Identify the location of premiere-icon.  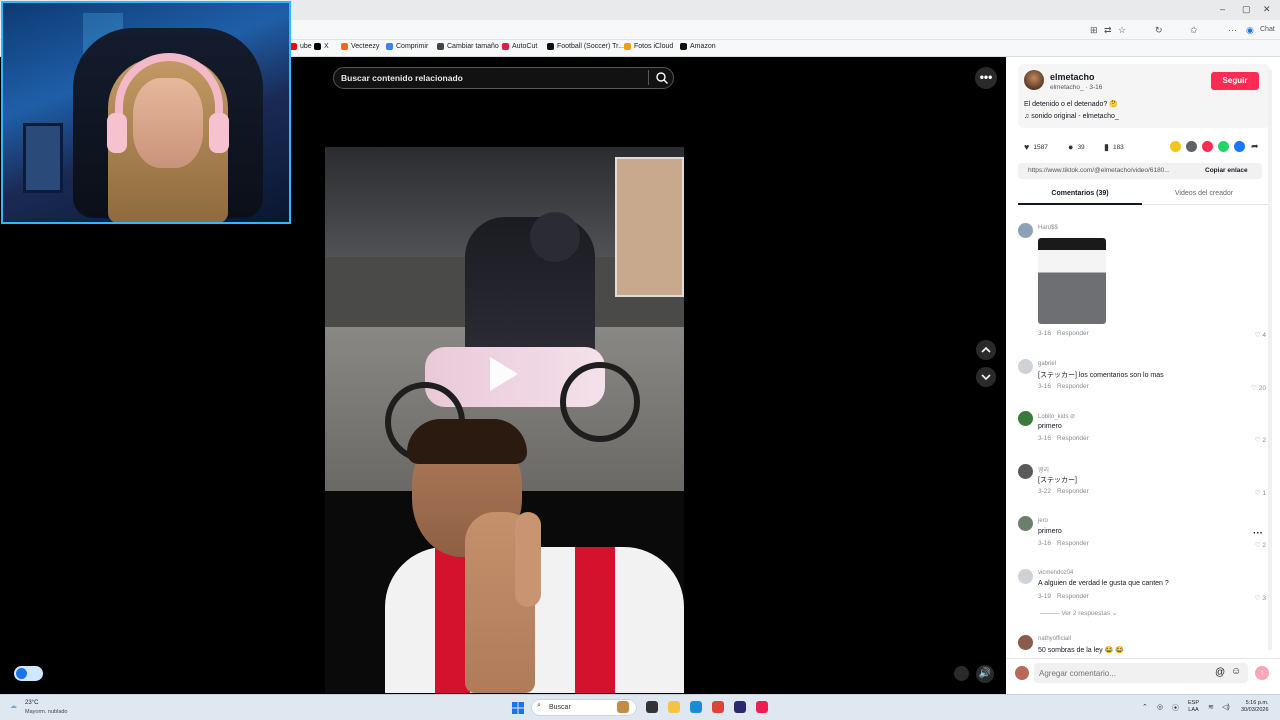
(740, 707).